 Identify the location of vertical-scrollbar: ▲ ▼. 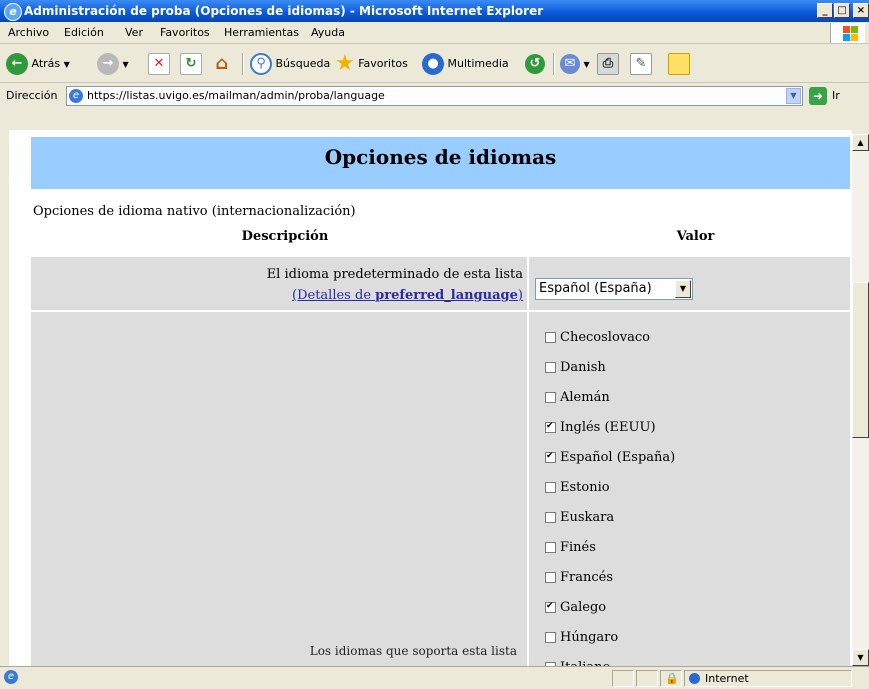
(860, 400).